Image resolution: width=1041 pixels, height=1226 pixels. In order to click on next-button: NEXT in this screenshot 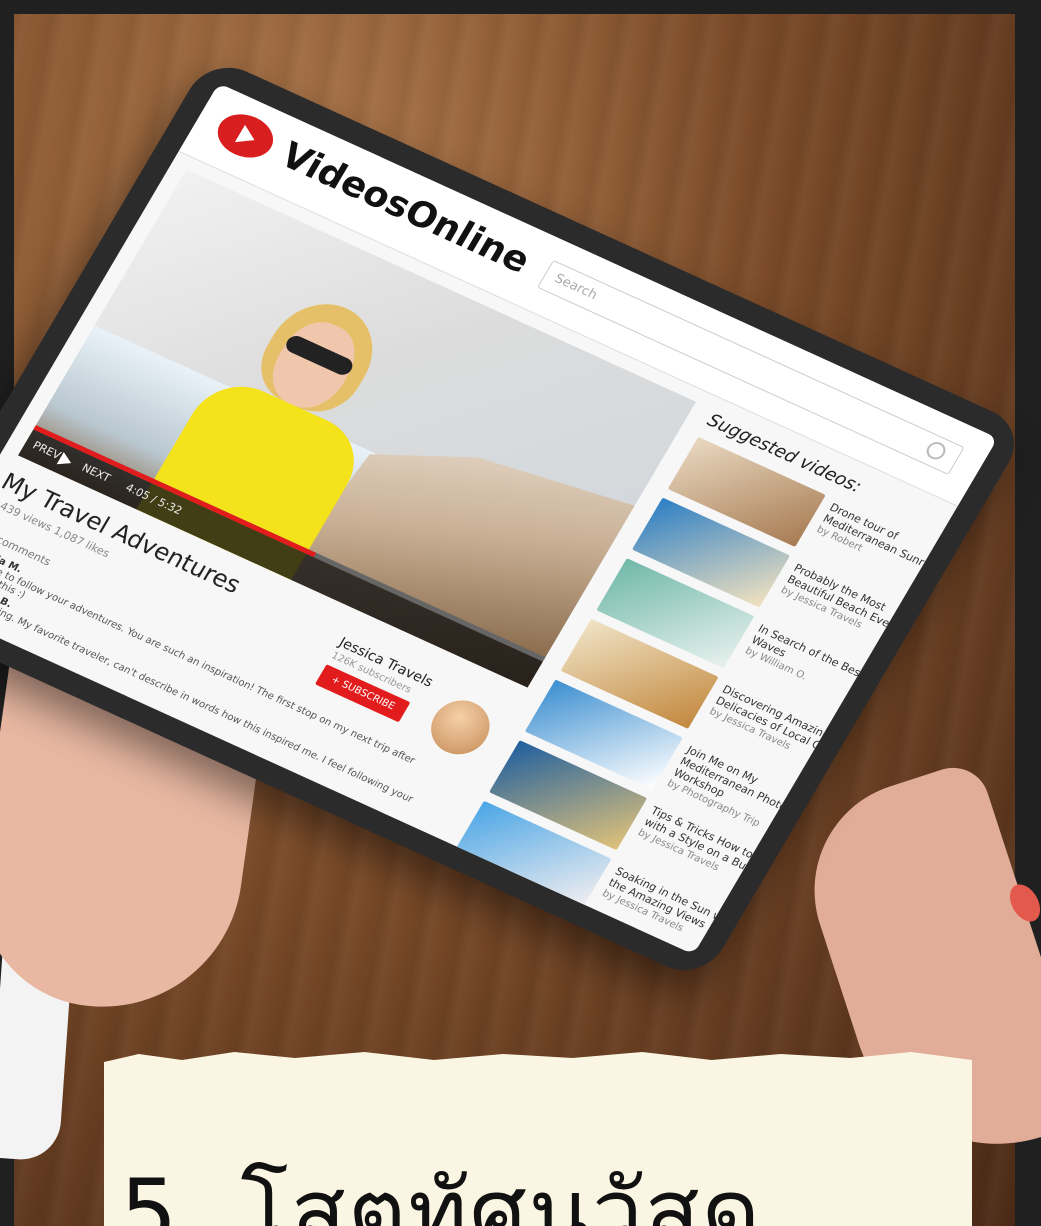, I will do `click(96, 472)`.